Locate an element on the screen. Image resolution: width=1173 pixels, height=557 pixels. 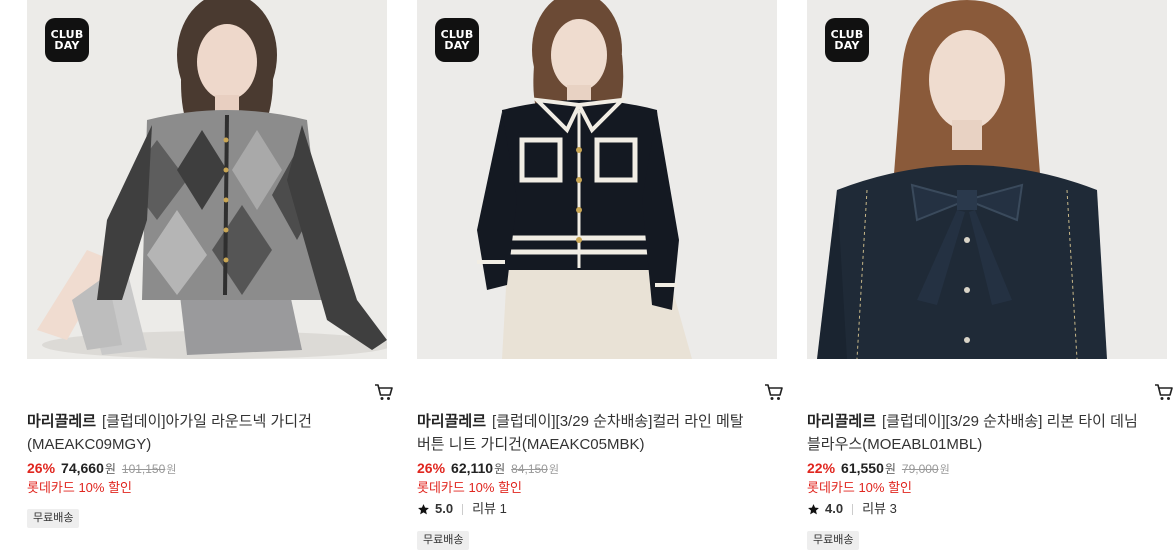
rating-row: 4.0 리뷰 3 is located at coordinates (852, 509).